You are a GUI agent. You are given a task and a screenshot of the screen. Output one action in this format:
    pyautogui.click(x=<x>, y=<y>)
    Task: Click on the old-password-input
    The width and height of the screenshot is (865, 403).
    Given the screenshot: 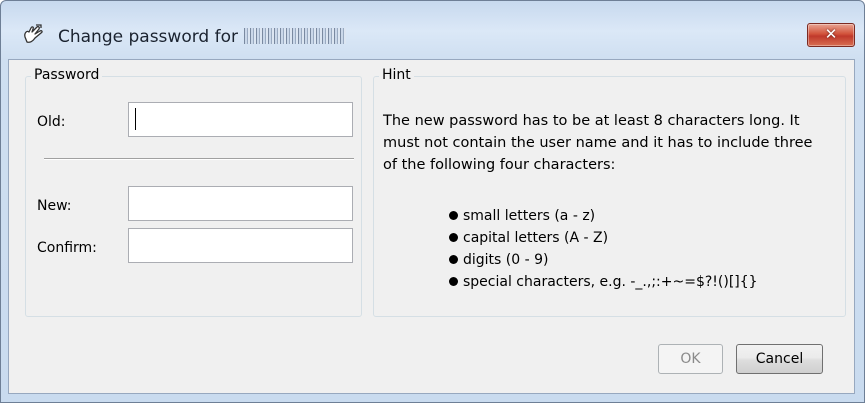 What is the action you would take?
    pyautogui.click(x=240, y=119)
    